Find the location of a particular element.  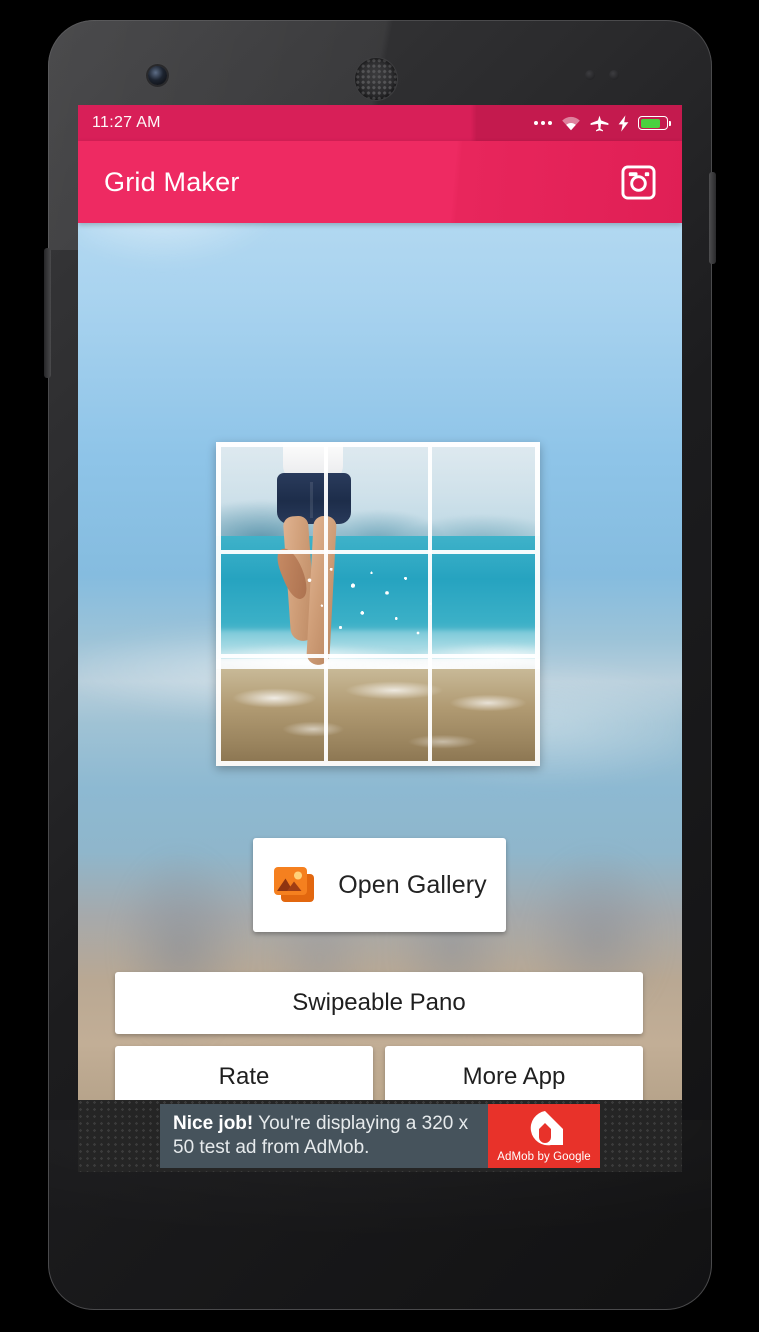

preview-photo-image is located at coordinates (378, 604).